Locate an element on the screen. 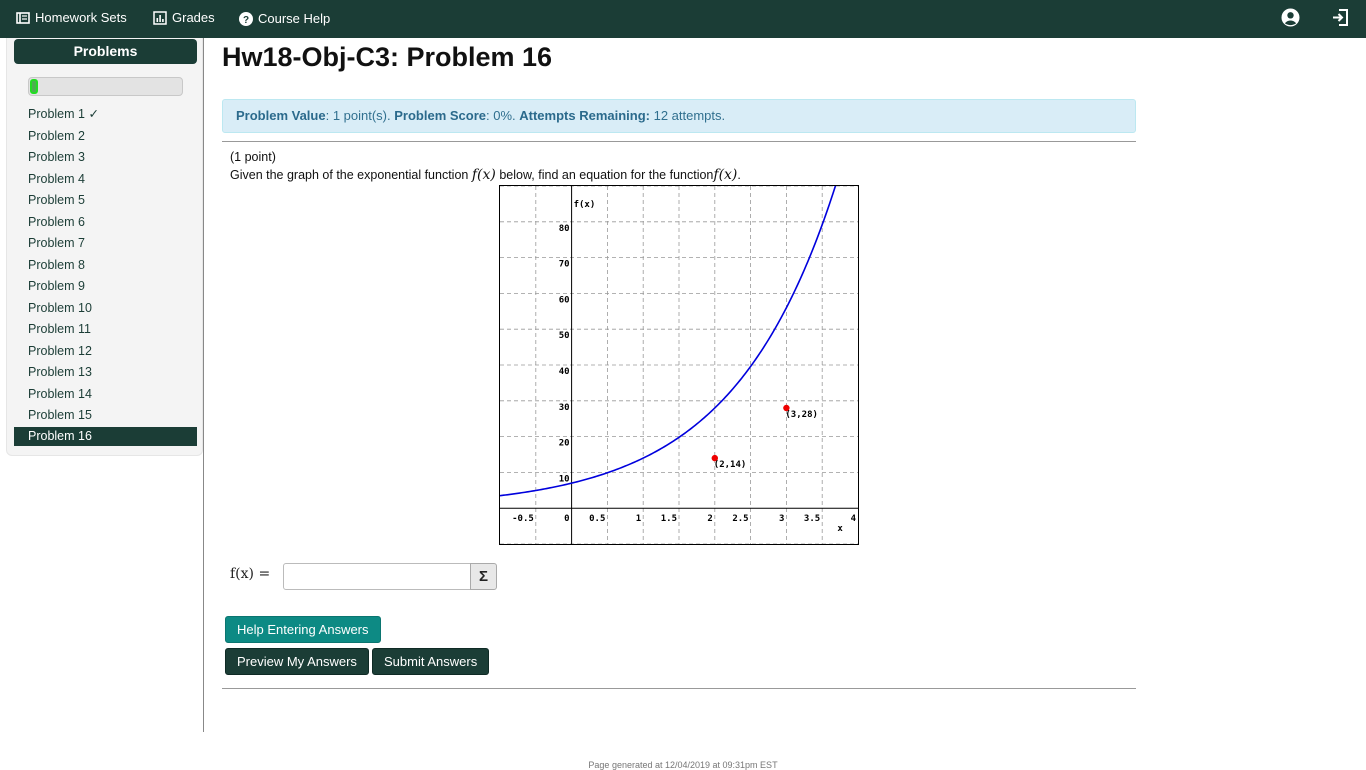 Image resolution: width=1366 pixels, height=770 pixels. problem-value-text: : 1 point(s). is located at coordinates (360, 115).